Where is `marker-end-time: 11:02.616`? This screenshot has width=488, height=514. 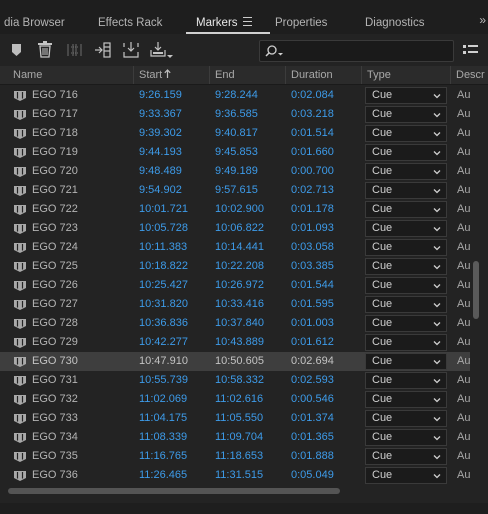 marker-end-time: 11:02.616 is located at coordinates (239, 399).